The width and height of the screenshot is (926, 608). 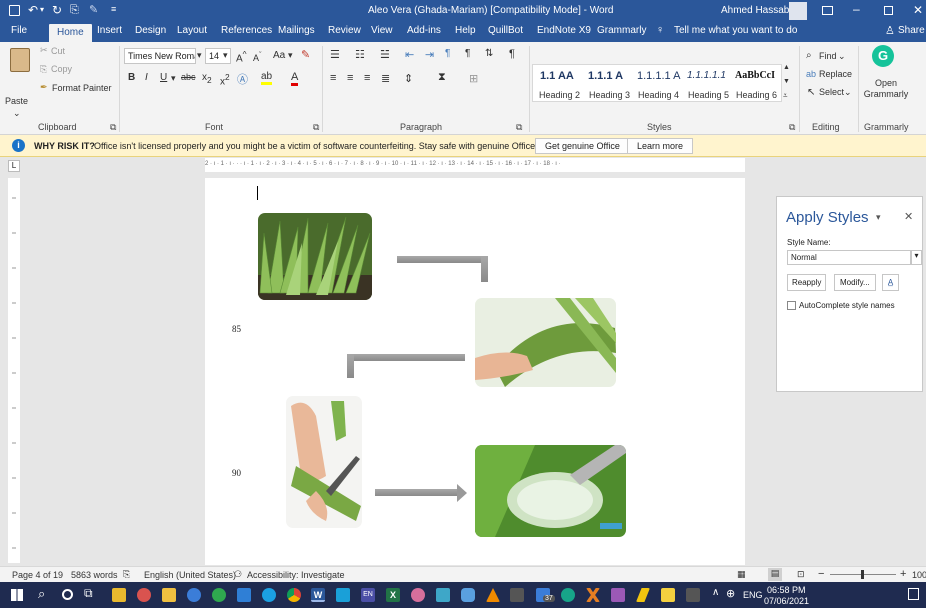 I want to click on increase-indent-icon: ⇥, so click(x=429, y=54).